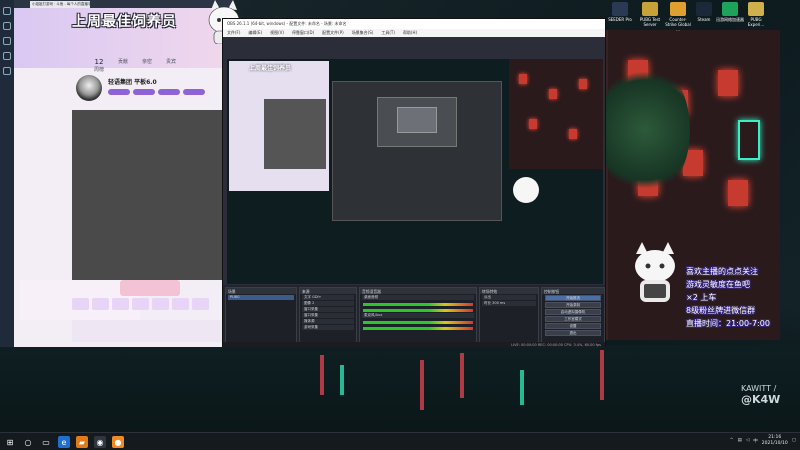 The image size is (800, 450). What do you see at coordinates (740, 440) in the screenshot?
I see `network-icon: ▤` at bounding box center [740, 440].